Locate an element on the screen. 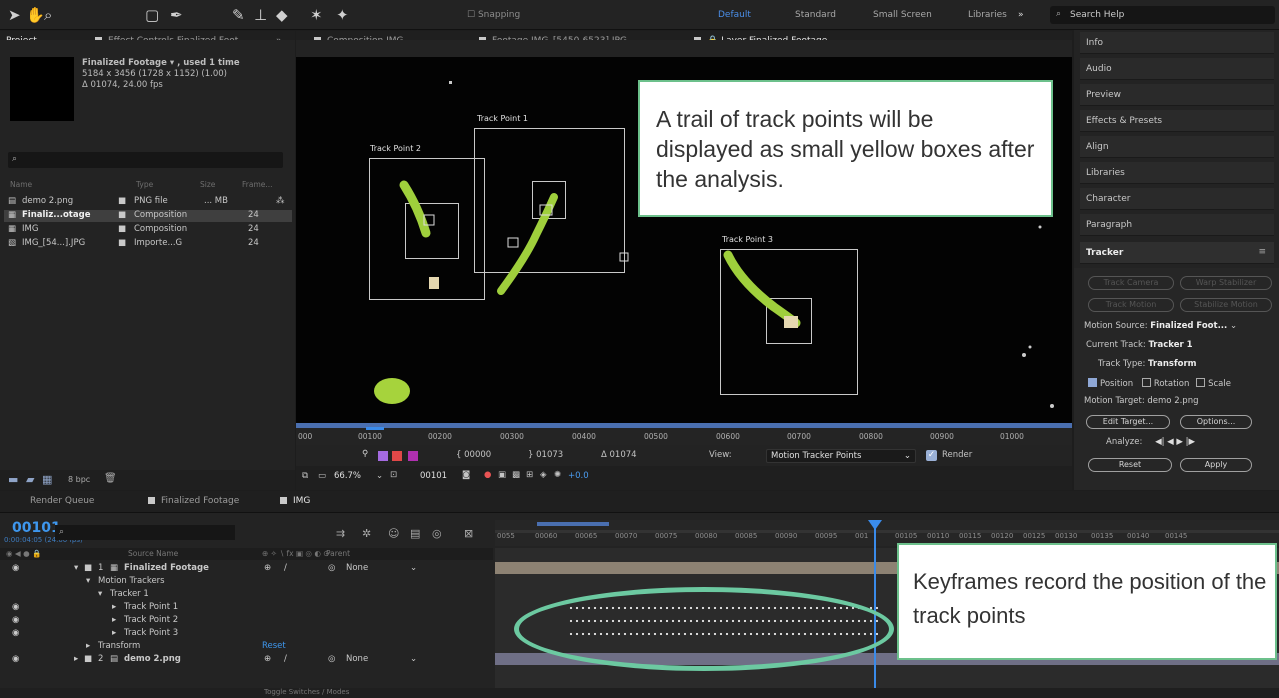 Image resolution: width=1279 pixels, height=698 pixels. project-item: ▤ demo 2.png ■ PNG file ... MB ⁂ is located at coordinates (148, 202).